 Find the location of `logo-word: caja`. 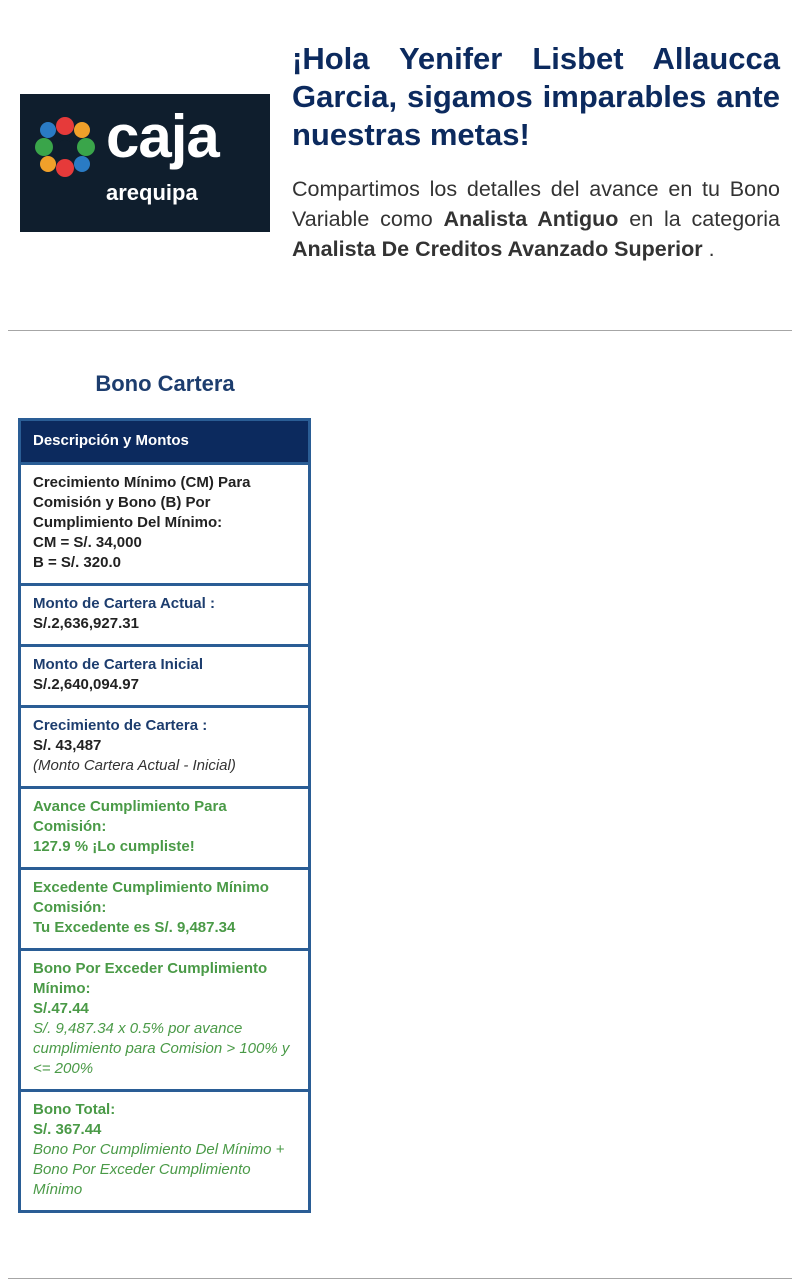

logo-word: caja is located at coordinates (163, 136).